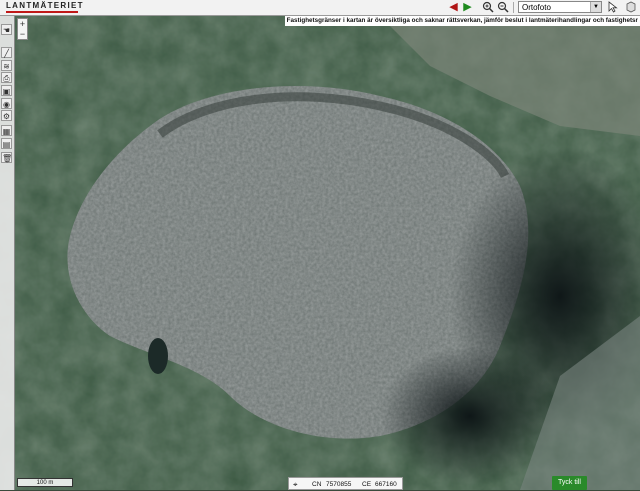 This screenshot has width=640, height=491. Describe the element at coordinates (6, 103) in the screenshot. I see `search-place-icon: ◉` at that location.